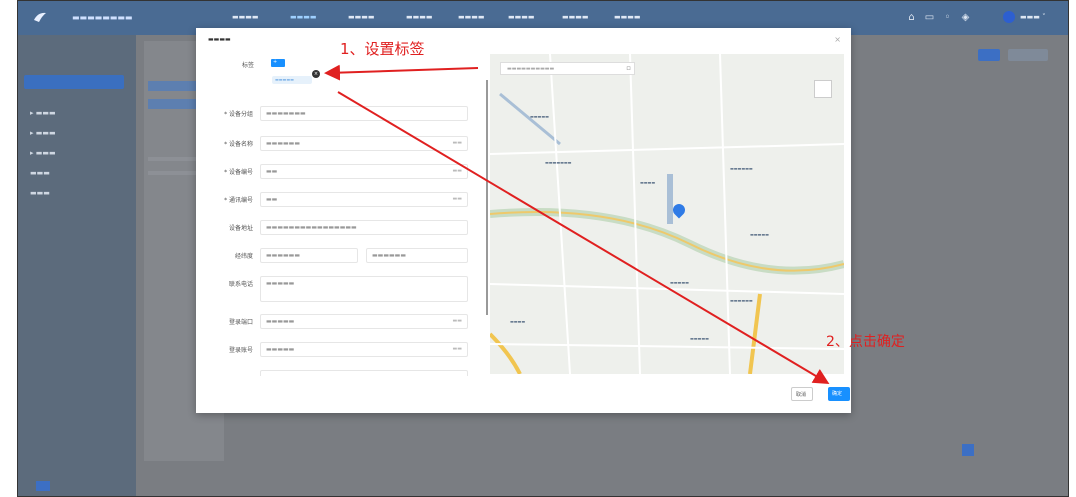  I want to click on device-name-input: ▬▬▬▬▬▬ ▬▬, so click(364, 143).